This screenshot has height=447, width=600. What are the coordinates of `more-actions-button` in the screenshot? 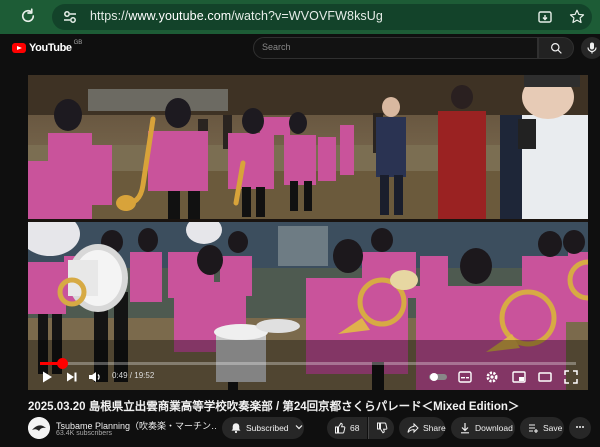 It's located at (580, 428).